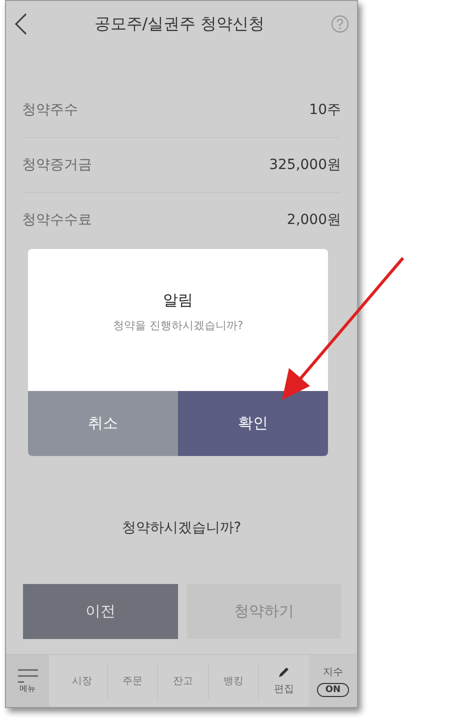  Describe the element at coordinates (325, 110) in the screenshot. I see `field-value: 10주` at that location.